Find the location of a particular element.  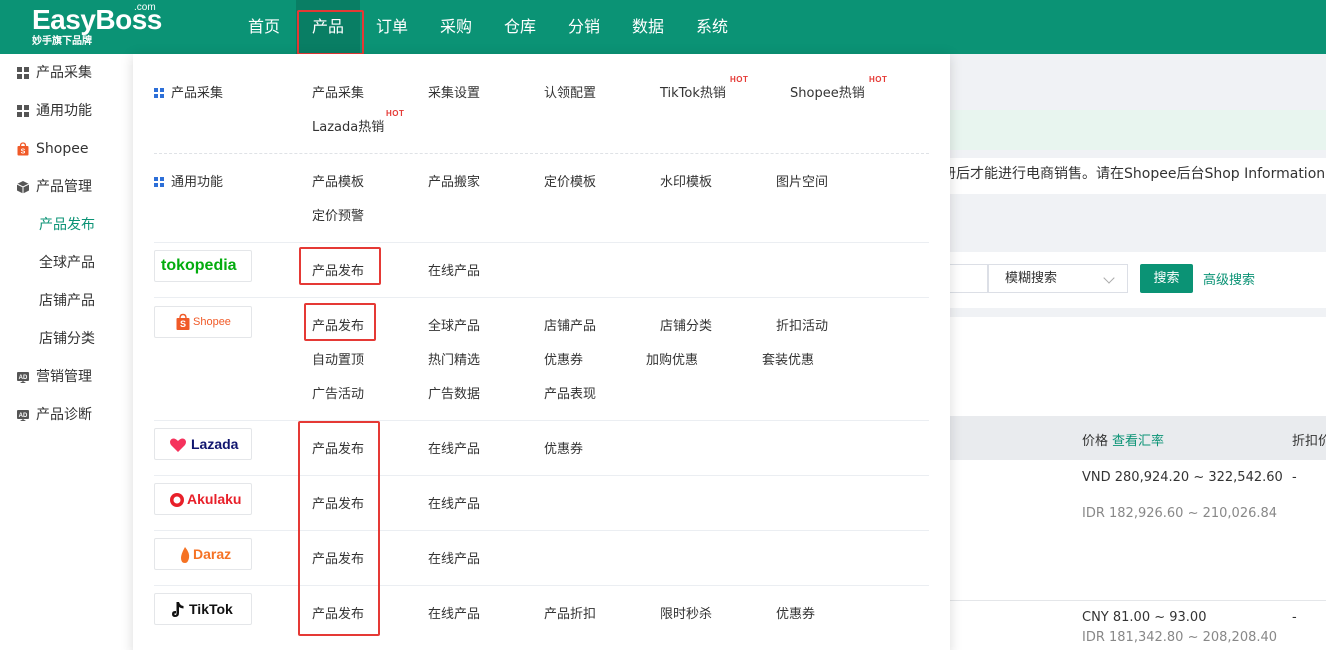

sidebar-item-label: 店铺产品 is located at coordinates (67, 301).